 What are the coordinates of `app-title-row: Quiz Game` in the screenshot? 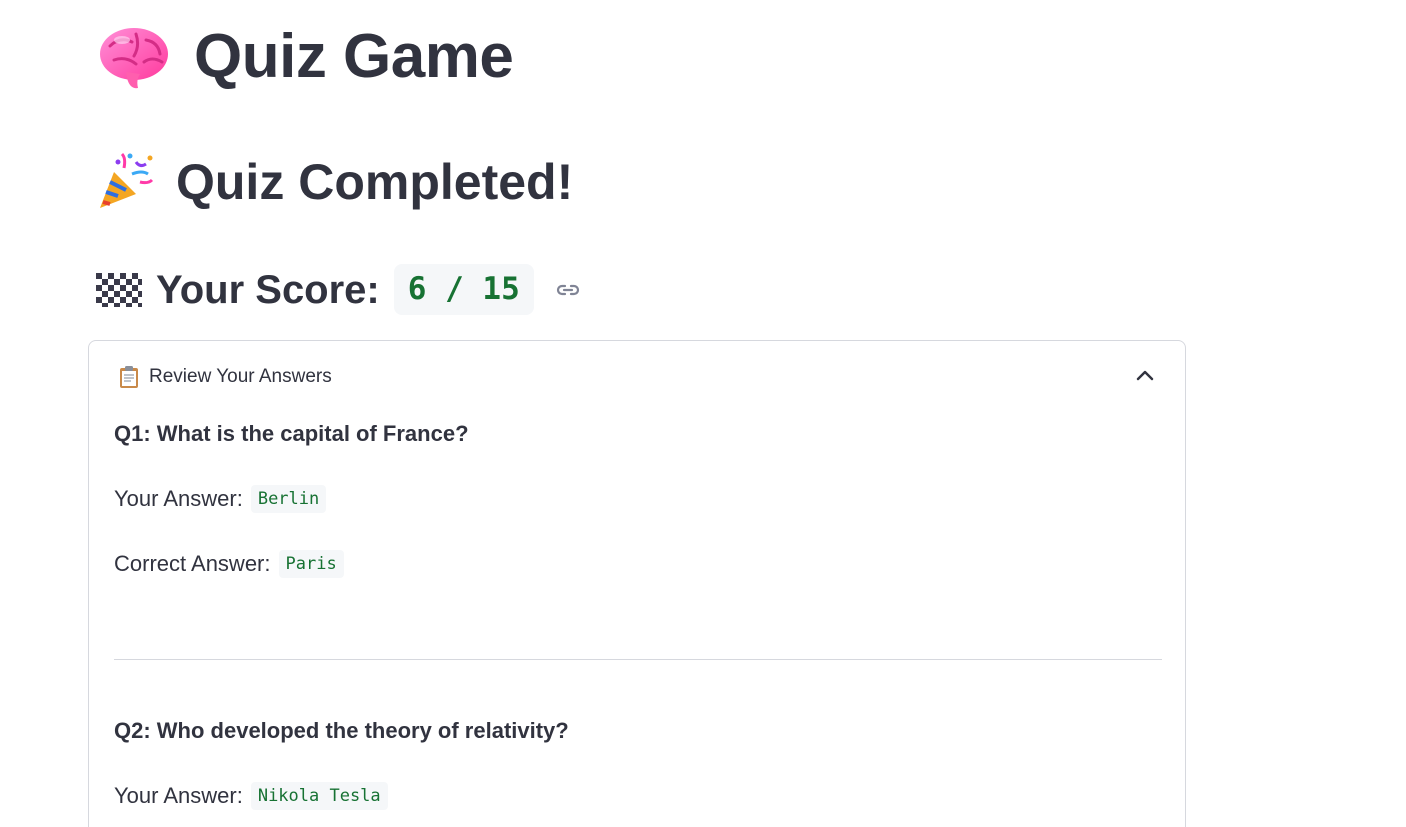 It's located at (305, 57).